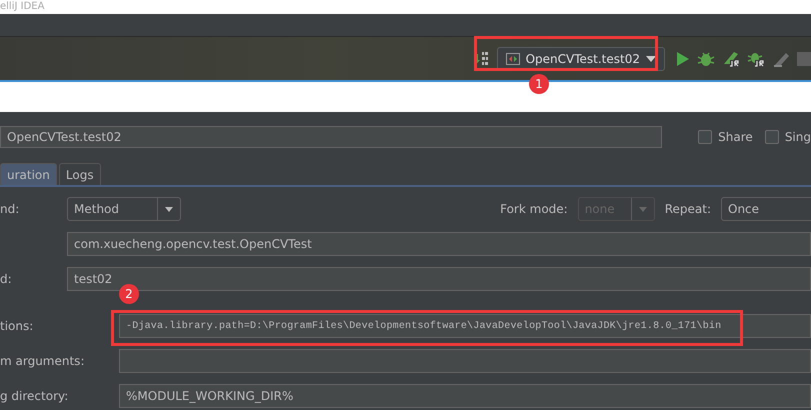  What do you see at coordinates (766, 209) in the screenshot?
I see `repeat-dropdown: Once` at bounding box center [766, 209].